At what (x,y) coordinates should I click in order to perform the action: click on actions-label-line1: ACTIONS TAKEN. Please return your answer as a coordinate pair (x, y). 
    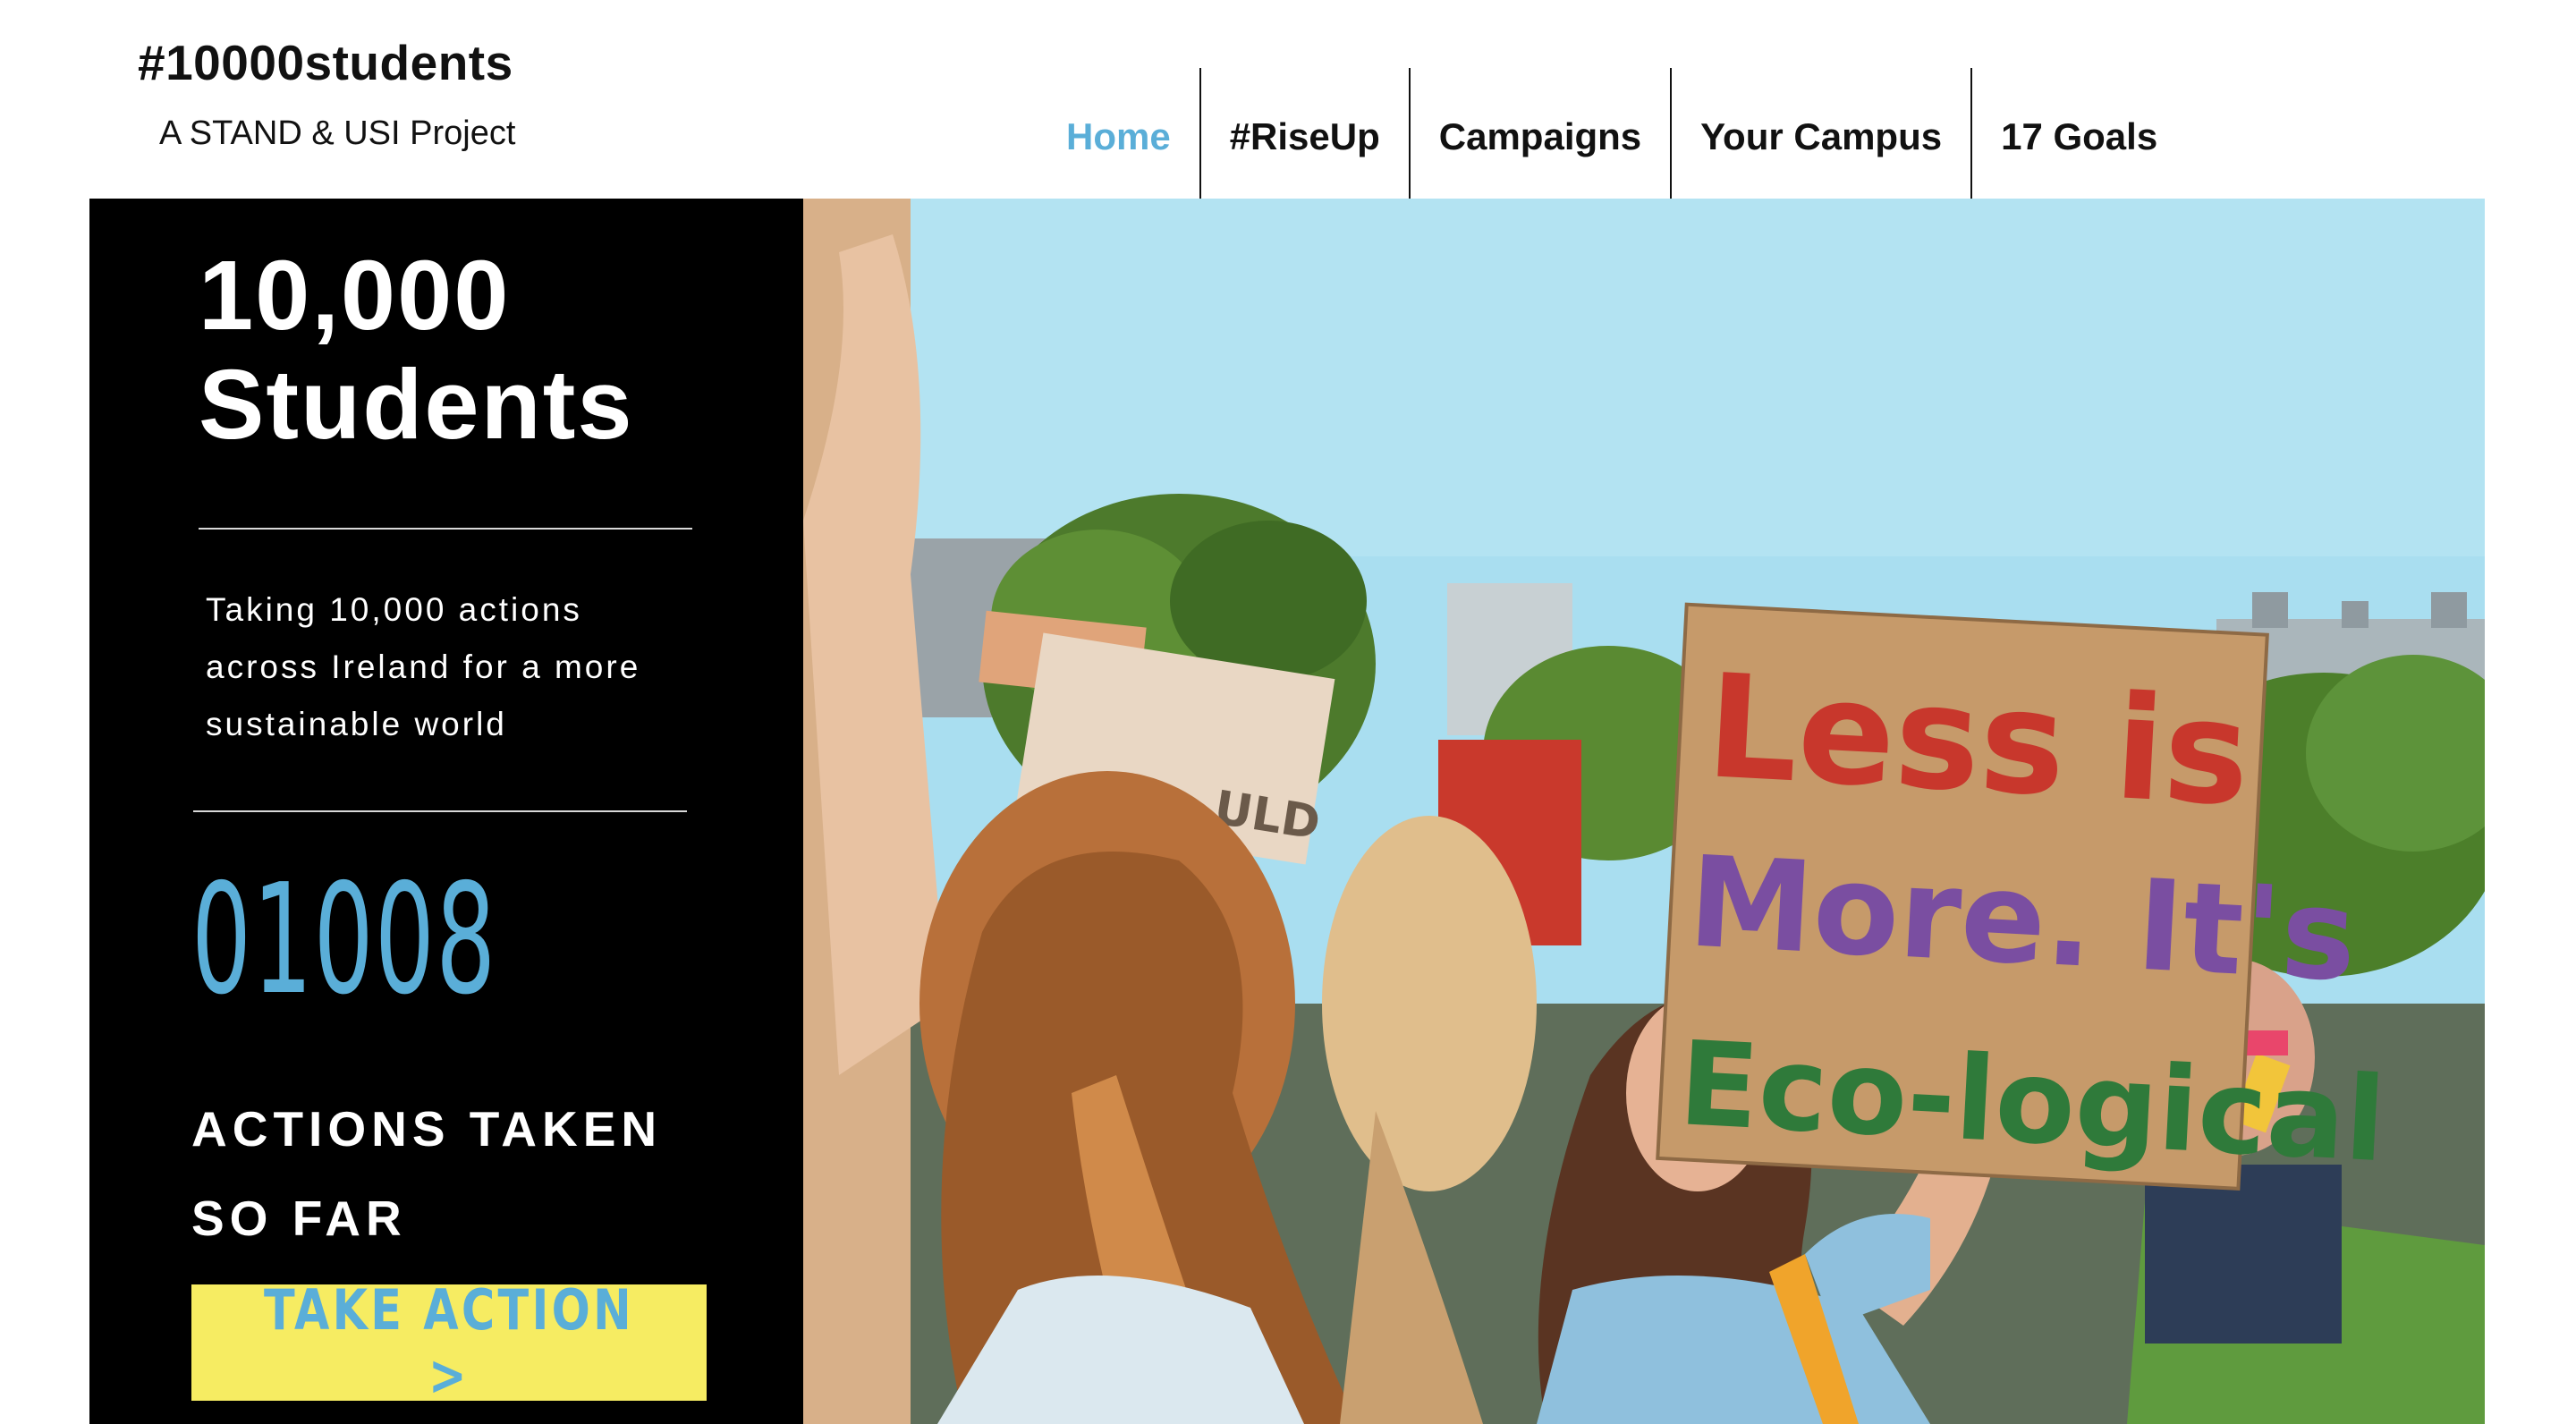
    Looking at the image, I should click on (427, 1129).